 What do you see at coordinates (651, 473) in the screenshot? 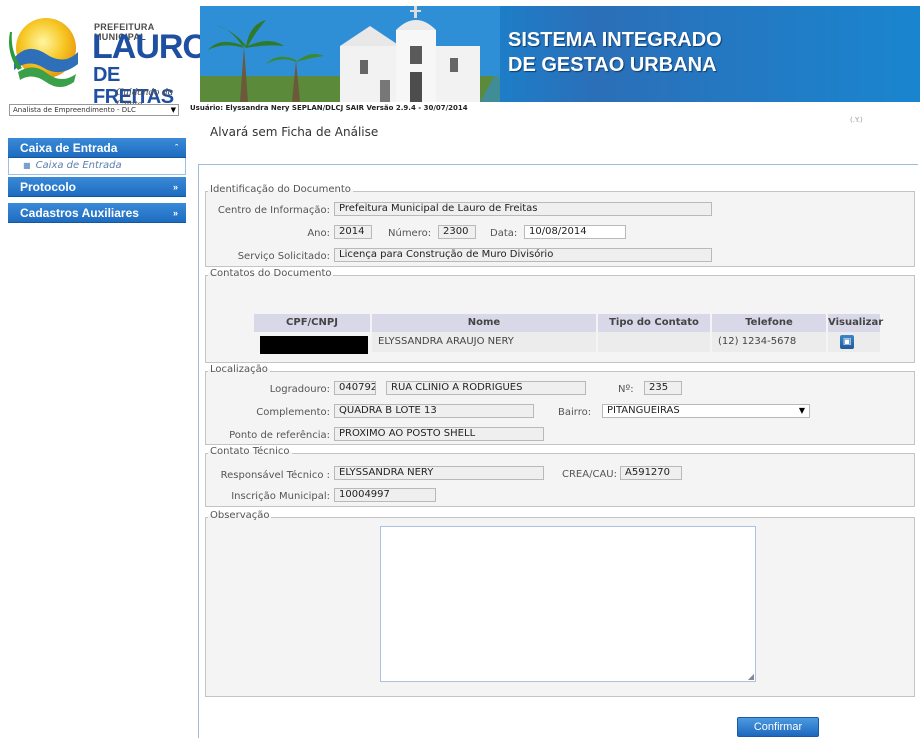
I see `crea-field: A591270` at bounding box center [651, 473].